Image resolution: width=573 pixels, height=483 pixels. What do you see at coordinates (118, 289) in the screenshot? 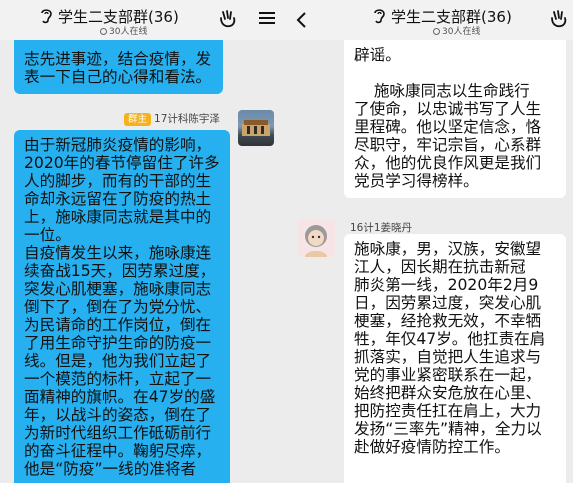
I see `message-text-line: 突发心肌梗塞，施咏康同志` at bounding box center [118, 289].